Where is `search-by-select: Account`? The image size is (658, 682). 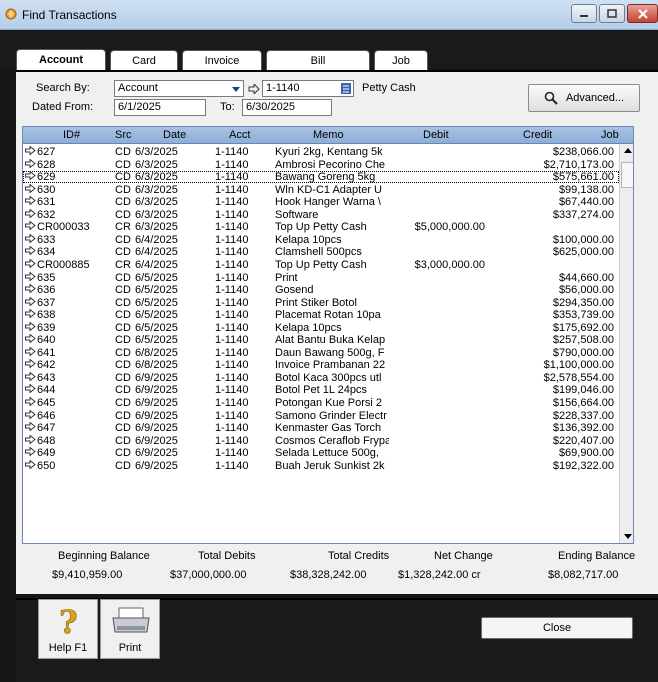 search-by-select: Account is located at coordinates (179, 88).